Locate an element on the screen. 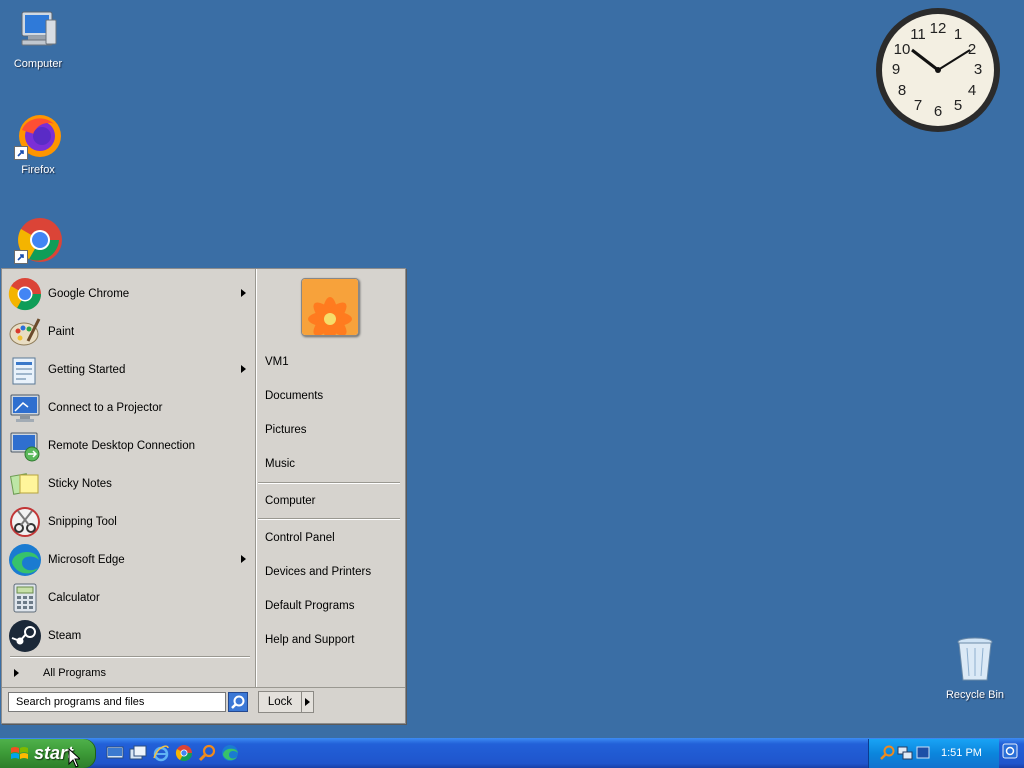  program-sticky-notes: Sticky Notes is located at coordinates (130, 484).